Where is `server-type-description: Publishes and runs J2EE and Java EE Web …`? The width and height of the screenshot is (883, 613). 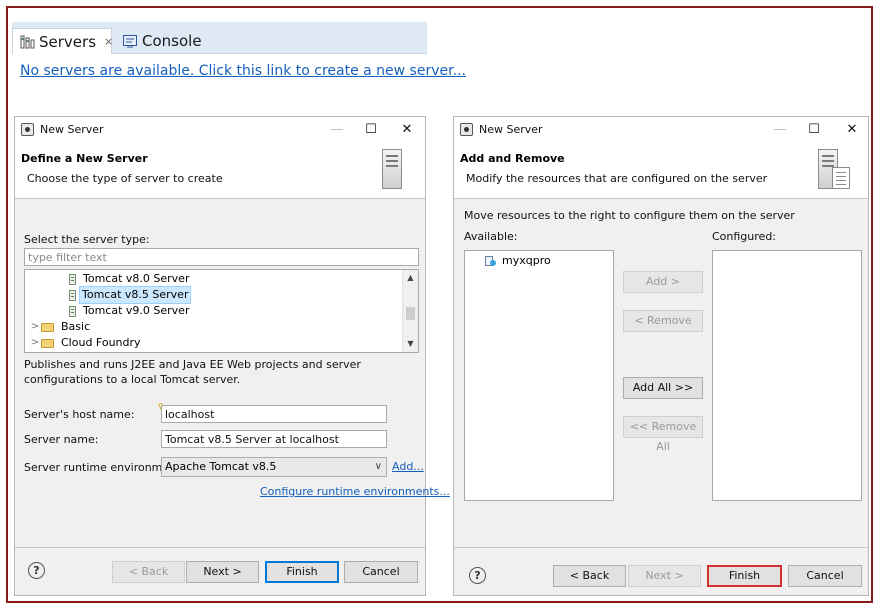 server-type-description: Publishes and runs J2EE and Java EE Web … is located at coordinates (192, 372).